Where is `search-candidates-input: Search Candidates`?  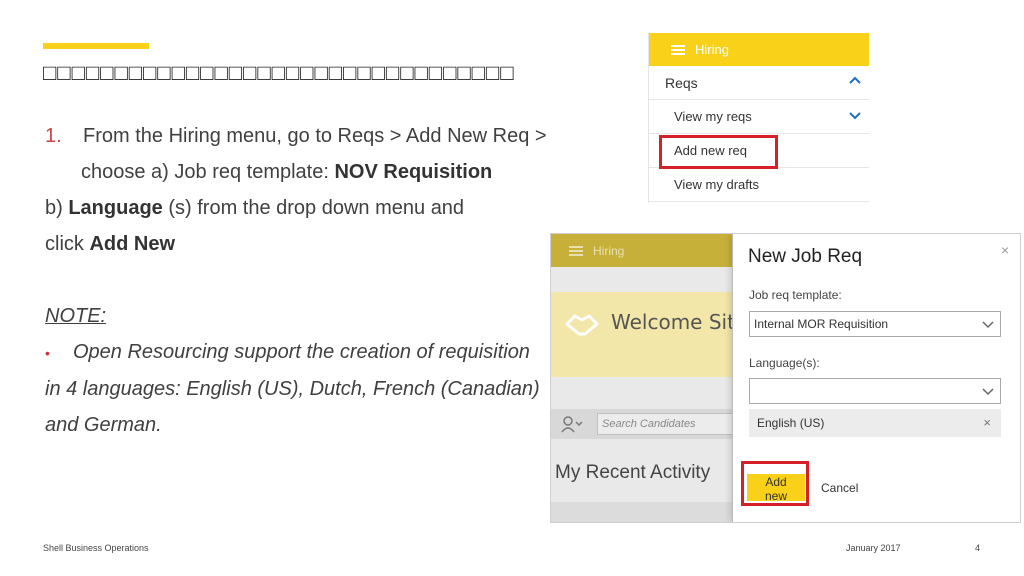 search-candidates-input: Search Candidates is located at coordinates (672, 424).